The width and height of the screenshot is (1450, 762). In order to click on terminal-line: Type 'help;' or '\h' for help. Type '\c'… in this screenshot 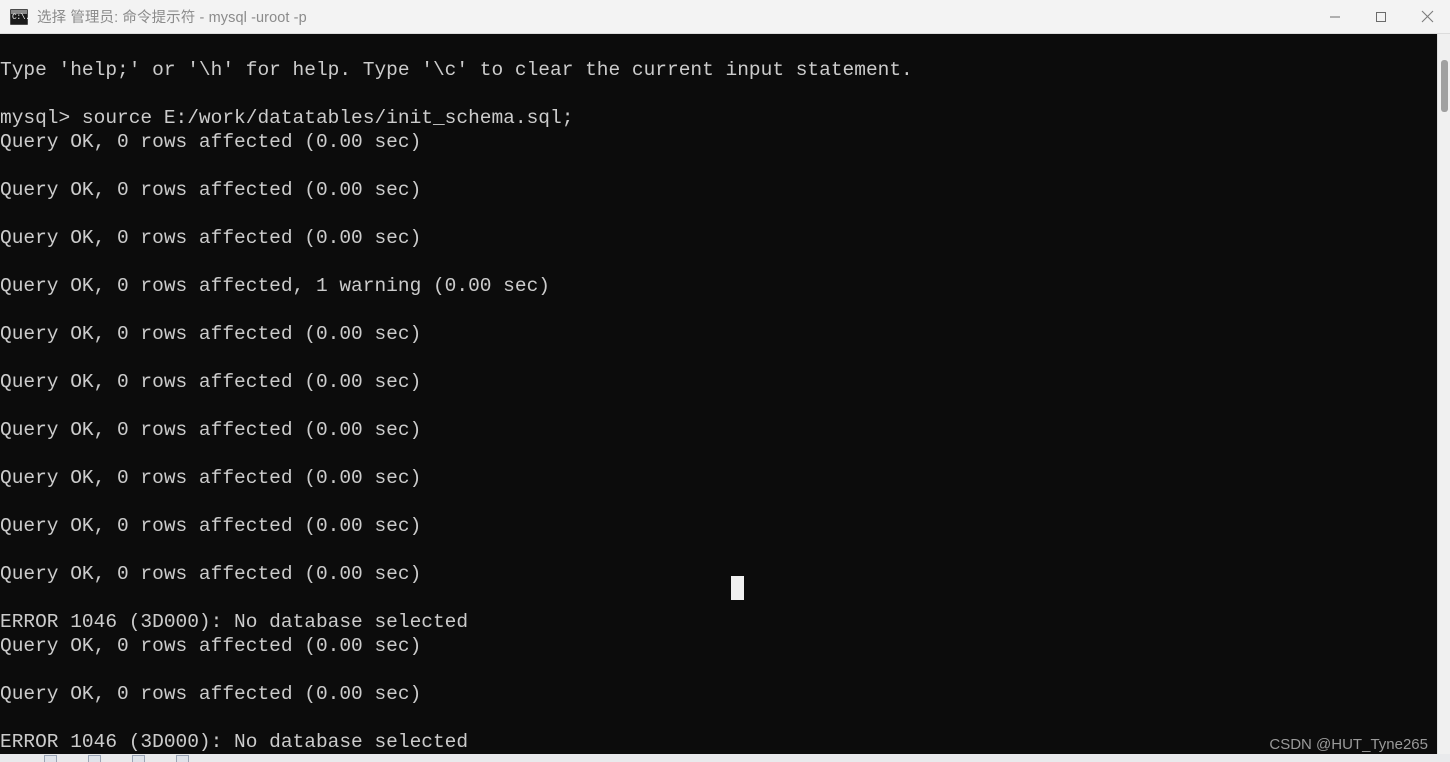, I will do `click(456, 70)`.